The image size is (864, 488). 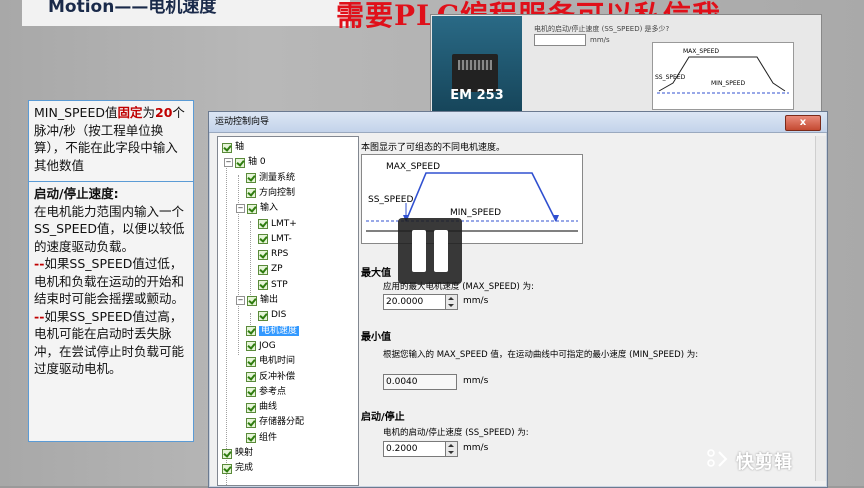 What do you see at coordinates (261, 407) in the screenshot?
I see `tree-item: 曲线` at bounding box center [261, 407].